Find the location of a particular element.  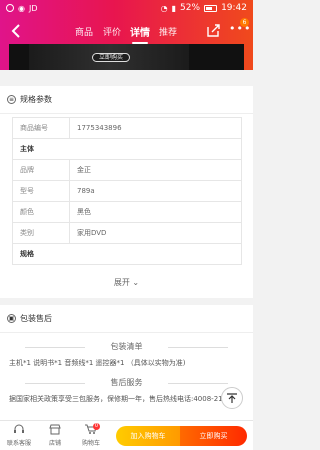

spec-row: 品牌 金正 is located at coordinates (127, 170).